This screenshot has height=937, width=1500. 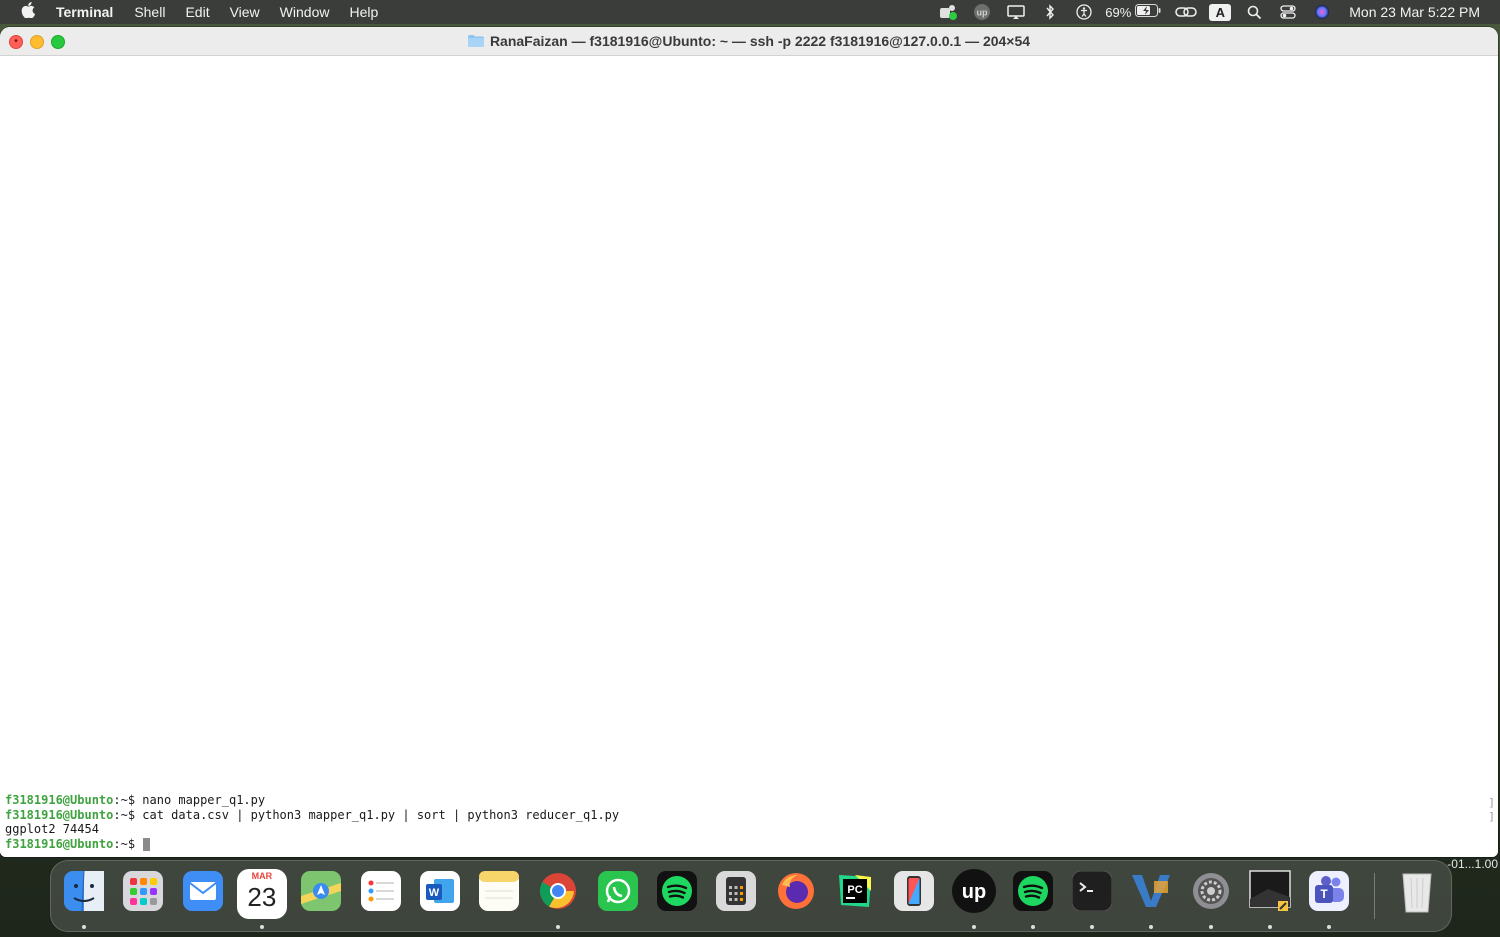 What do you see at coordinates (1118, 12) in the screenshot?
I see `battery-percent: 69%` at bounding box center [1118, 12].